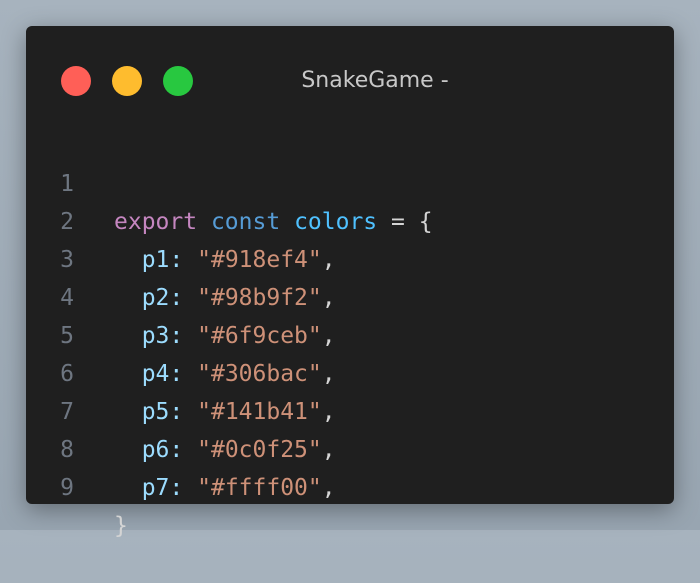 The height and width of the screenshot is (583, 700). I want to click on string-value: "#ffff00", so click(259, 488).